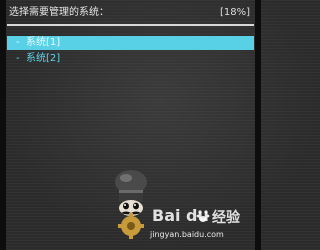 The height and width of the screenshot is (250, 320). I want to click on menu-item-label: 系统[1], so click(43, 42).